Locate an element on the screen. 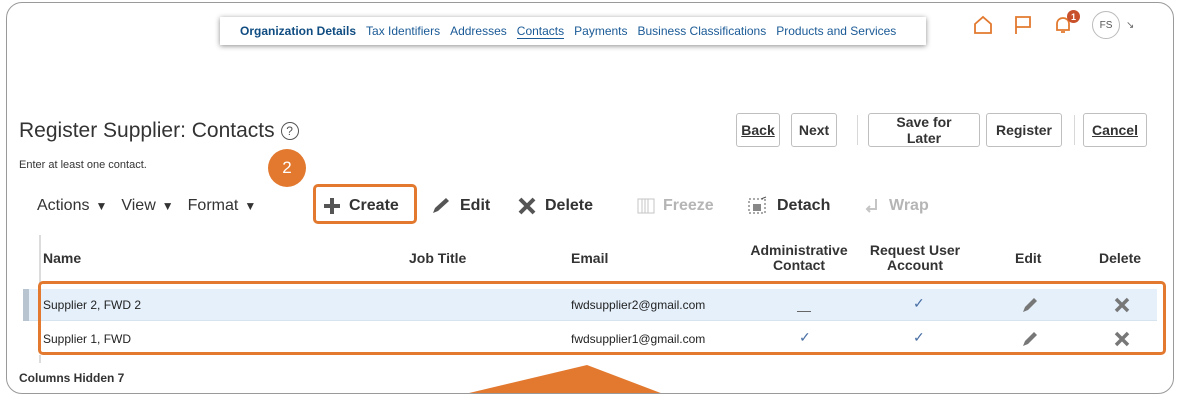 The height and width of the screenshot is (396, 1178). create-highlight is located at coordinates (365, 204).